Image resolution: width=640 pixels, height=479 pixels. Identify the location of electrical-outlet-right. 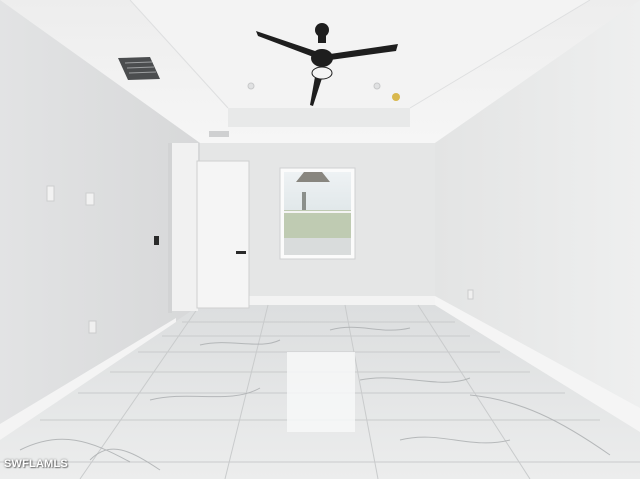
(470, 294).